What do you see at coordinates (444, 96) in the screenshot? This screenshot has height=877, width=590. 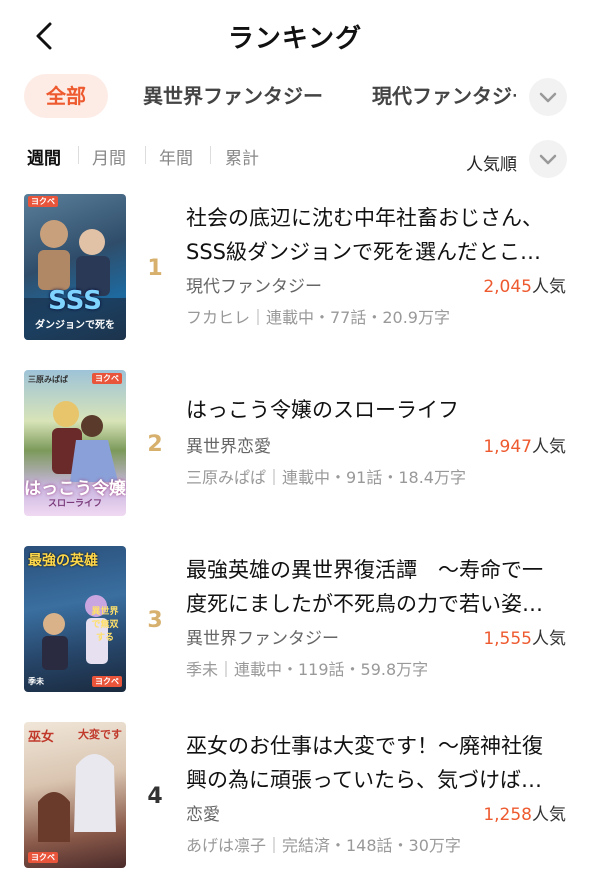 I see `tab-modern-fantasy: 現代ファンタジー` at bounding box center [444, 96].